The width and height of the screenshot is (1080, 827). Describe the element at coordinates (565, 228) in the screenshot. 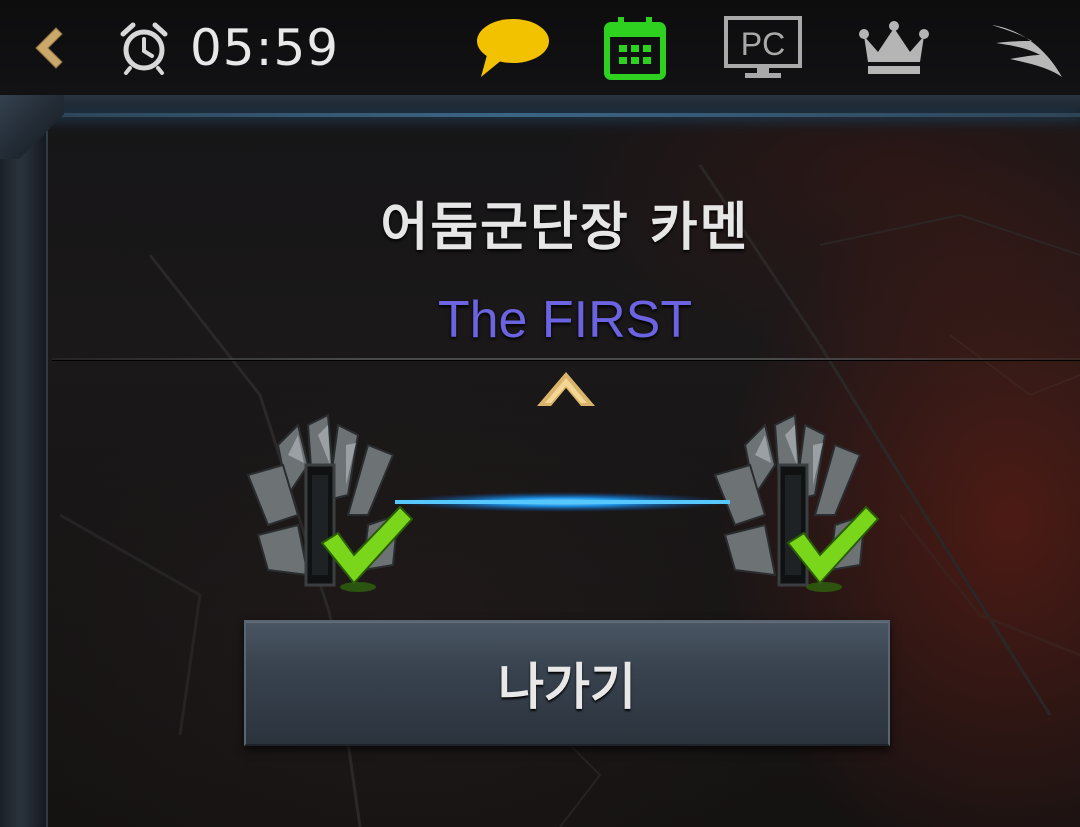

I see `raid-boss-title: 어둠군단장 카멘` at that location.